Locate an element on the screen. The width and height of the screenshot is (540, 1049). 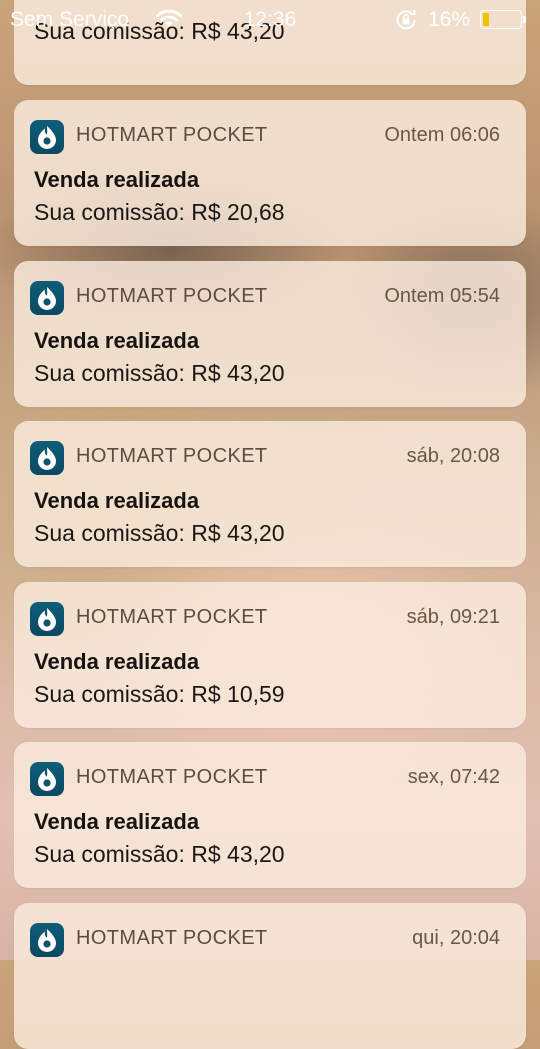
rotation-lock-icon is located at coordinates (406, 23).